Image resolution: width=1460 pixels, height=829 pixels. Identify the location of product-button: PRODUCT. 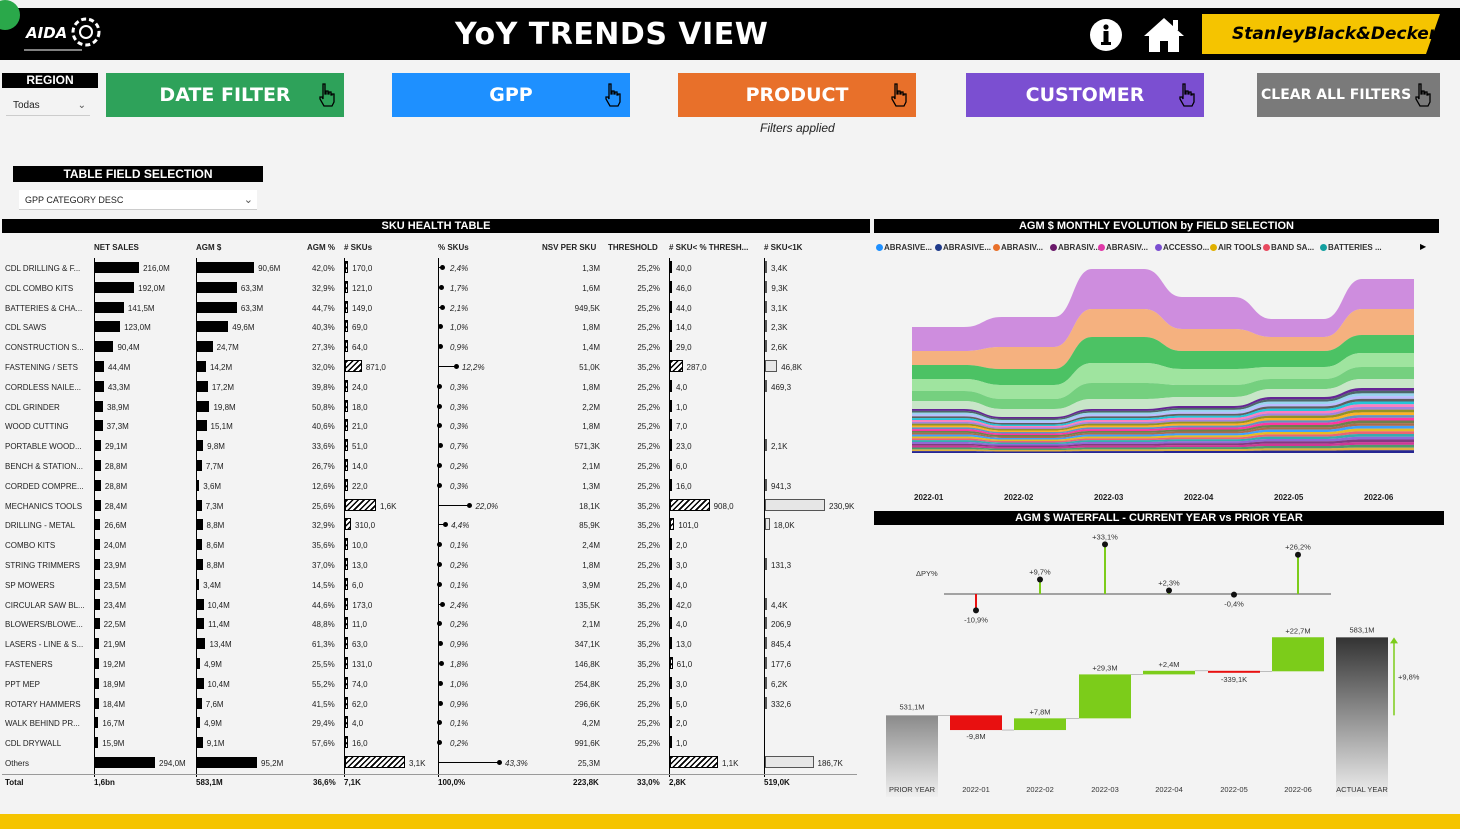
(797, 95).